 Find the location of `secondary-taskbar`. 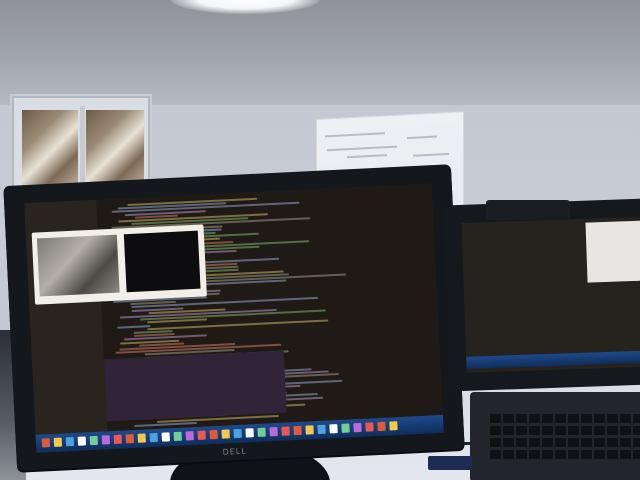

secondary-taskbar is located at coordinates (553, 359).